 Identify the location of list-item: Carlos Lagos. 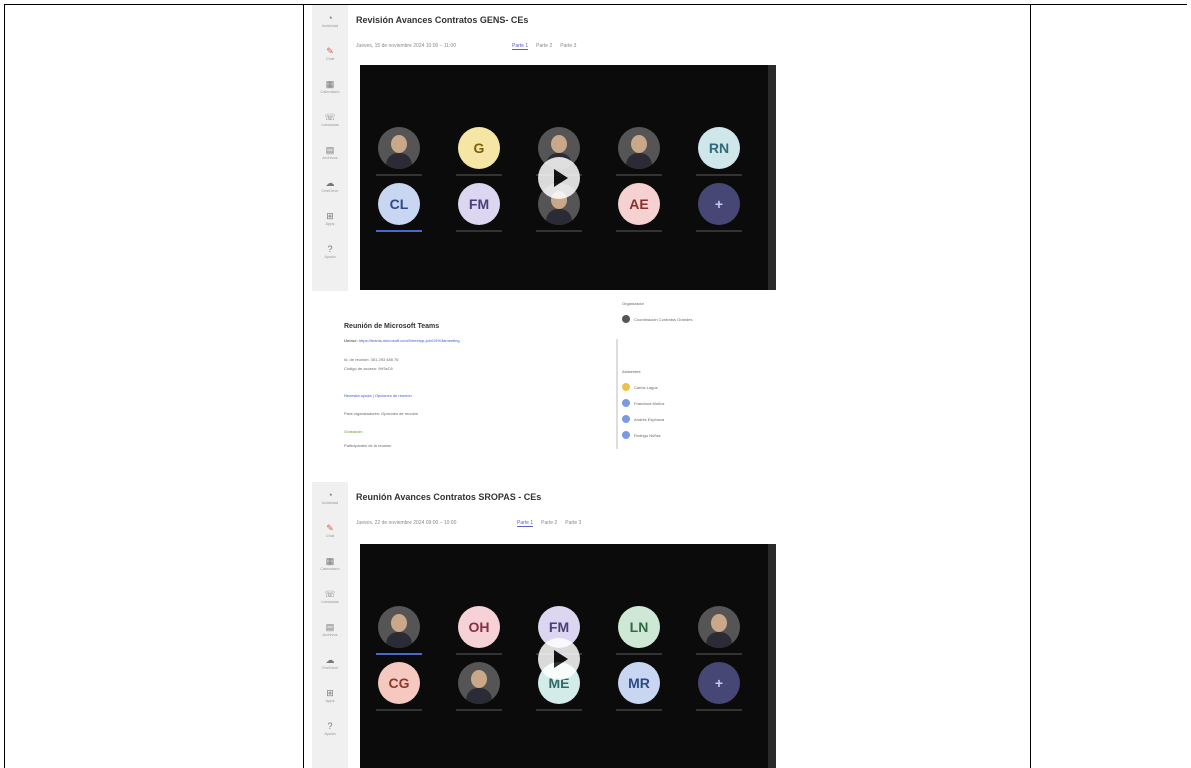
(640, 387).